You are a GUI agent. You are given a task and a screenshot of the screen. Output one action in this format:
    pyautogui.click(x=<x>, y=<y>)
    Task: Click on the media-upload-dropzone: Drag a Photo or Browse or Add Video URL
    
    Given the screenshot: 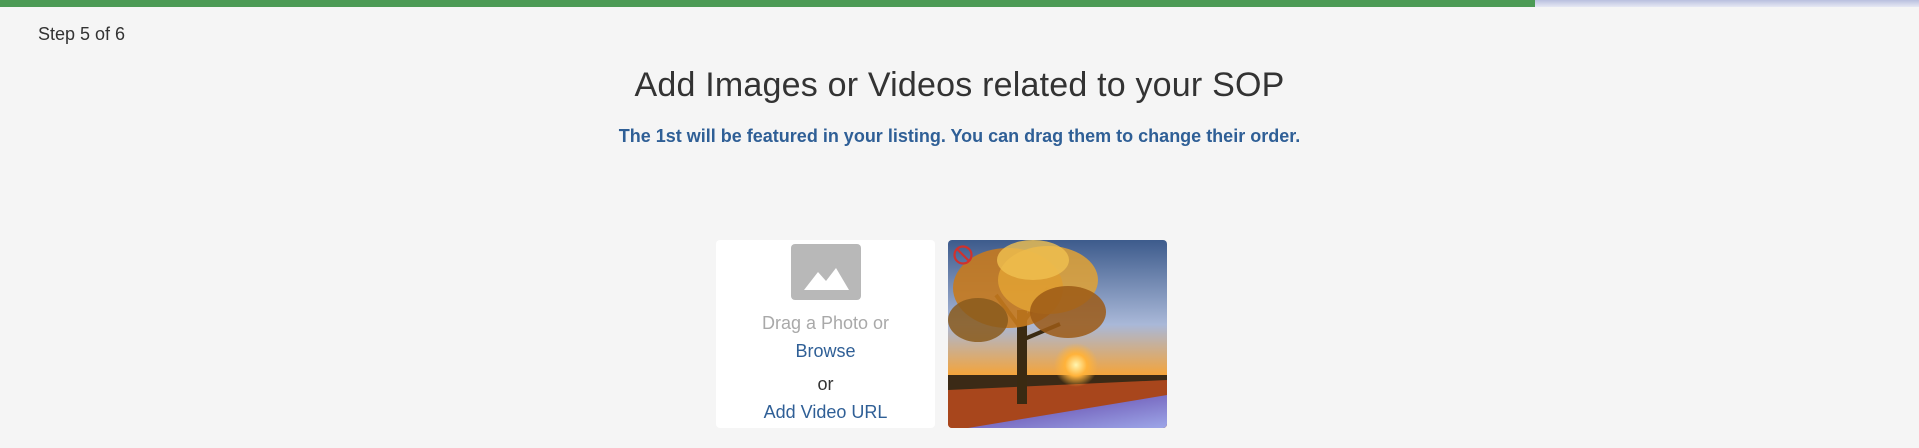 What is the action you would take?
    pyautogui.click(x=825, y=334)
    